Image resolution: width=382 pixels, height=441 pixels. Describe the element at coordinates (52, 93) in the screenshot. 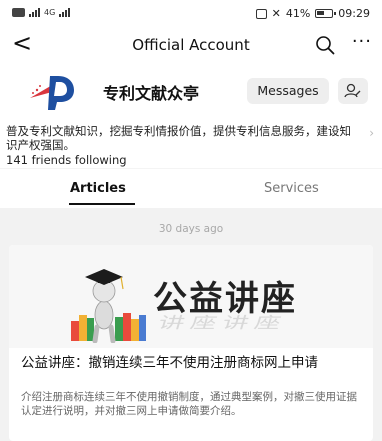

I see `account-logo` at that location.